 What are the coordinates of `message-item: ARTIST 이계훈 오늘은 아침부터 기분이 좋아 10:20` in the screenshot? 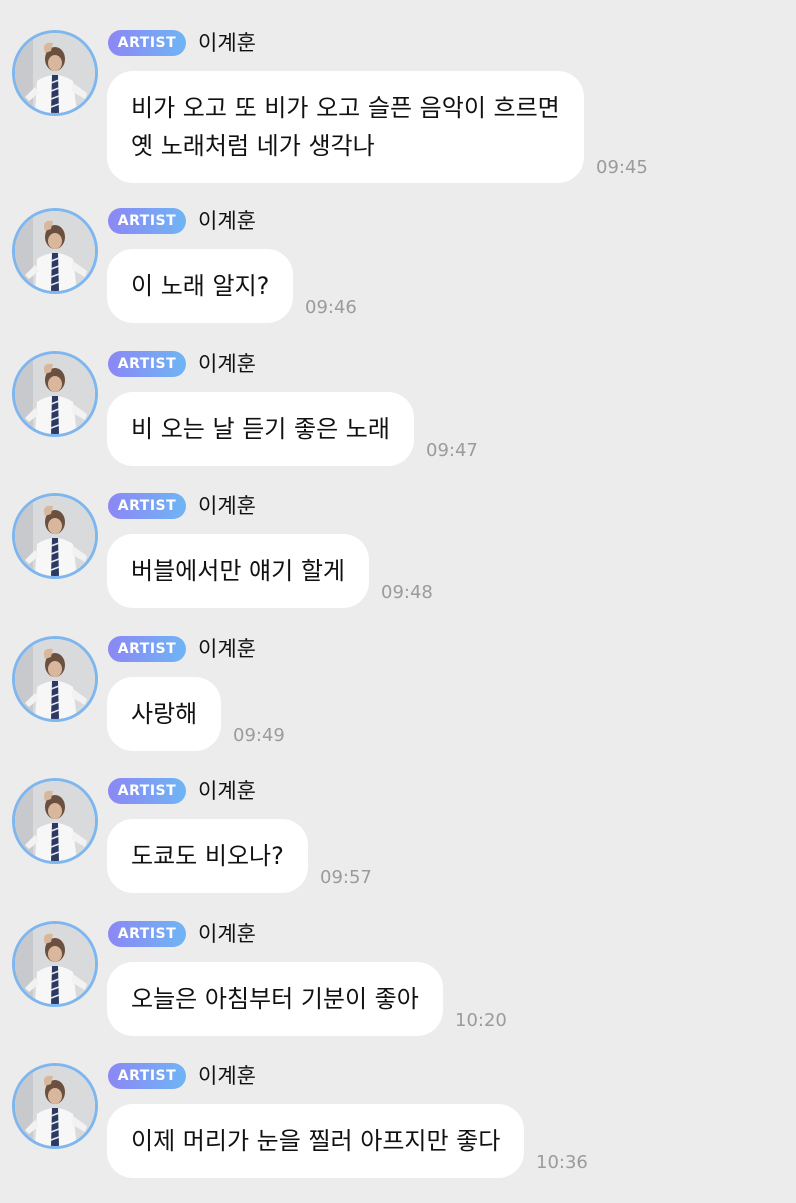 It's located at (398, 990).